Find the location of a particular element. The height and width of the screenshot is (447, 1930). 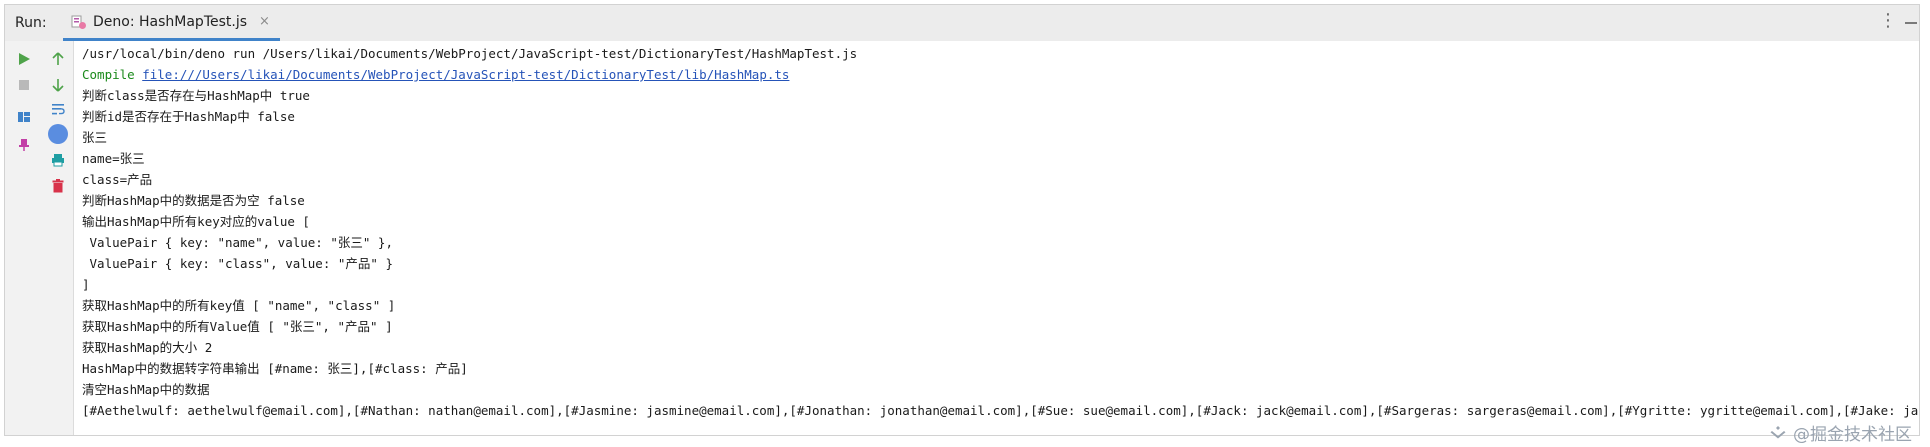

output-line: ValuePair { key: "class", value: "产品" } is located at coordinates (237, 263).